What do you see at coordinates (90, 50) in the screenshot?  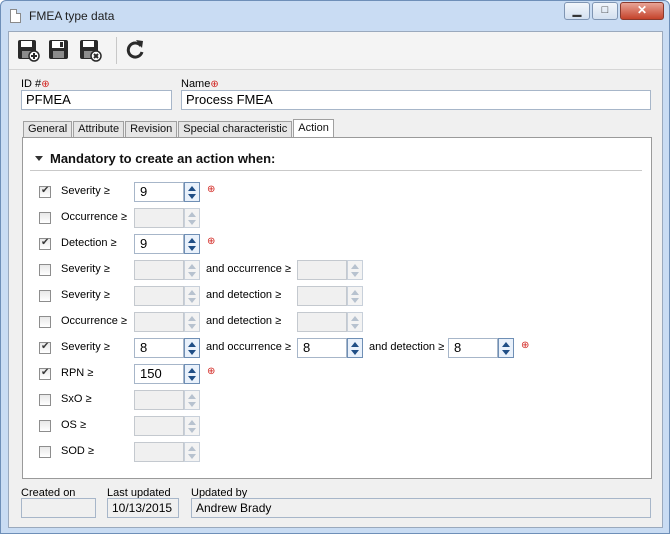 I see `save-close-button` at bounding box center [90, 50].